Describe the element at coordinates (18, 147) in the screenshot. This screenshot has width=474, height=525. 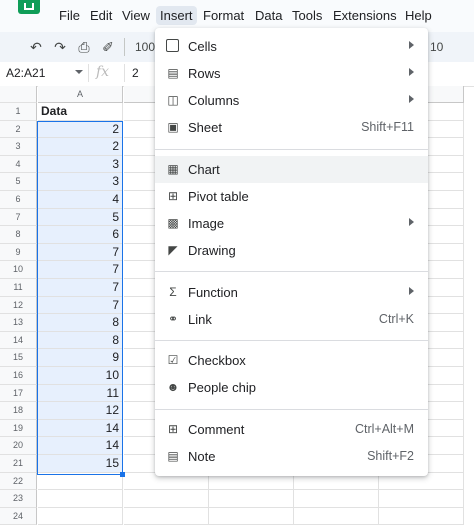
I see `row-header: 3` at that location.